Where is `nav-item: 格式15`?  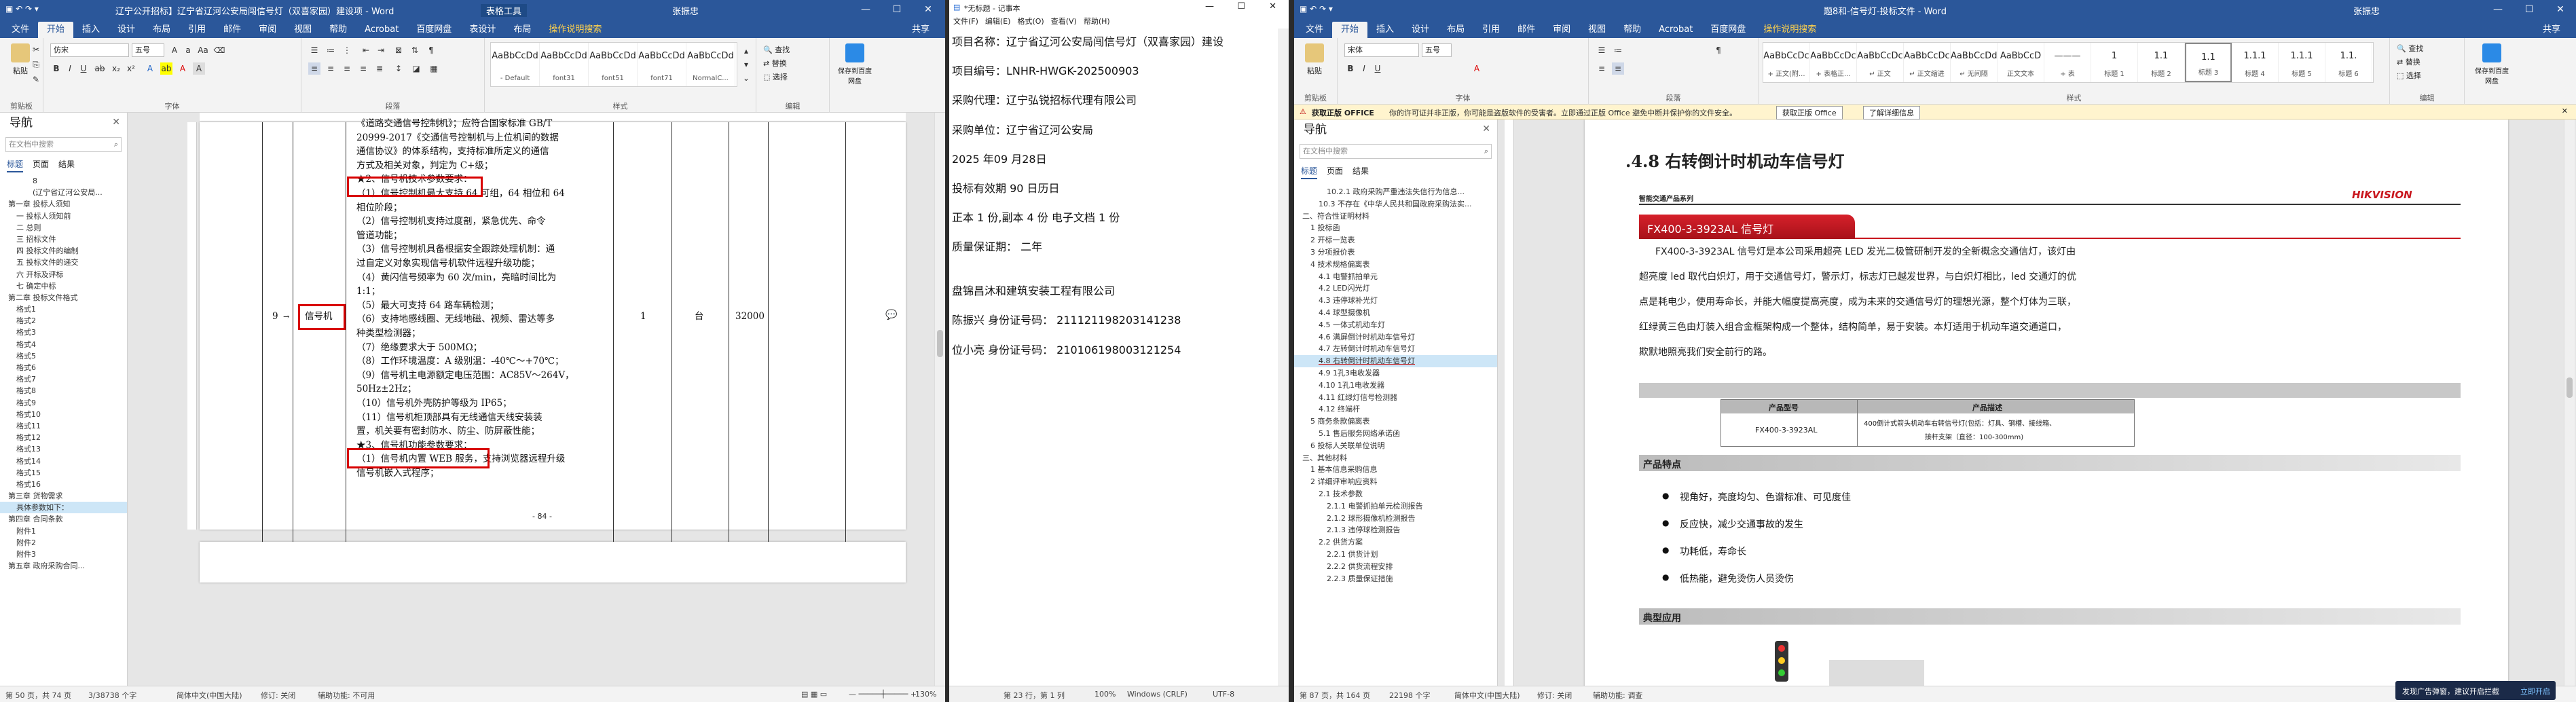 nav-item: 格式15 is located at coordinates (63, 473).